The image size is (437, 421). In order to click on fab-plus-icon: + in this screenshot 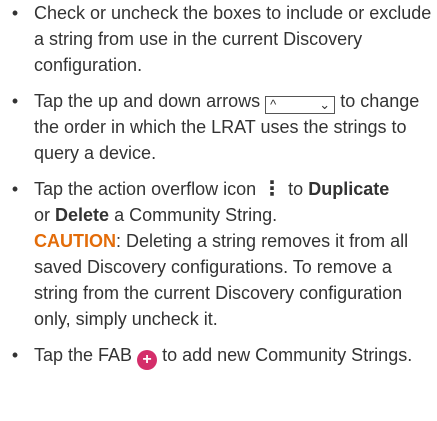, I will do `click(147, 360)`.